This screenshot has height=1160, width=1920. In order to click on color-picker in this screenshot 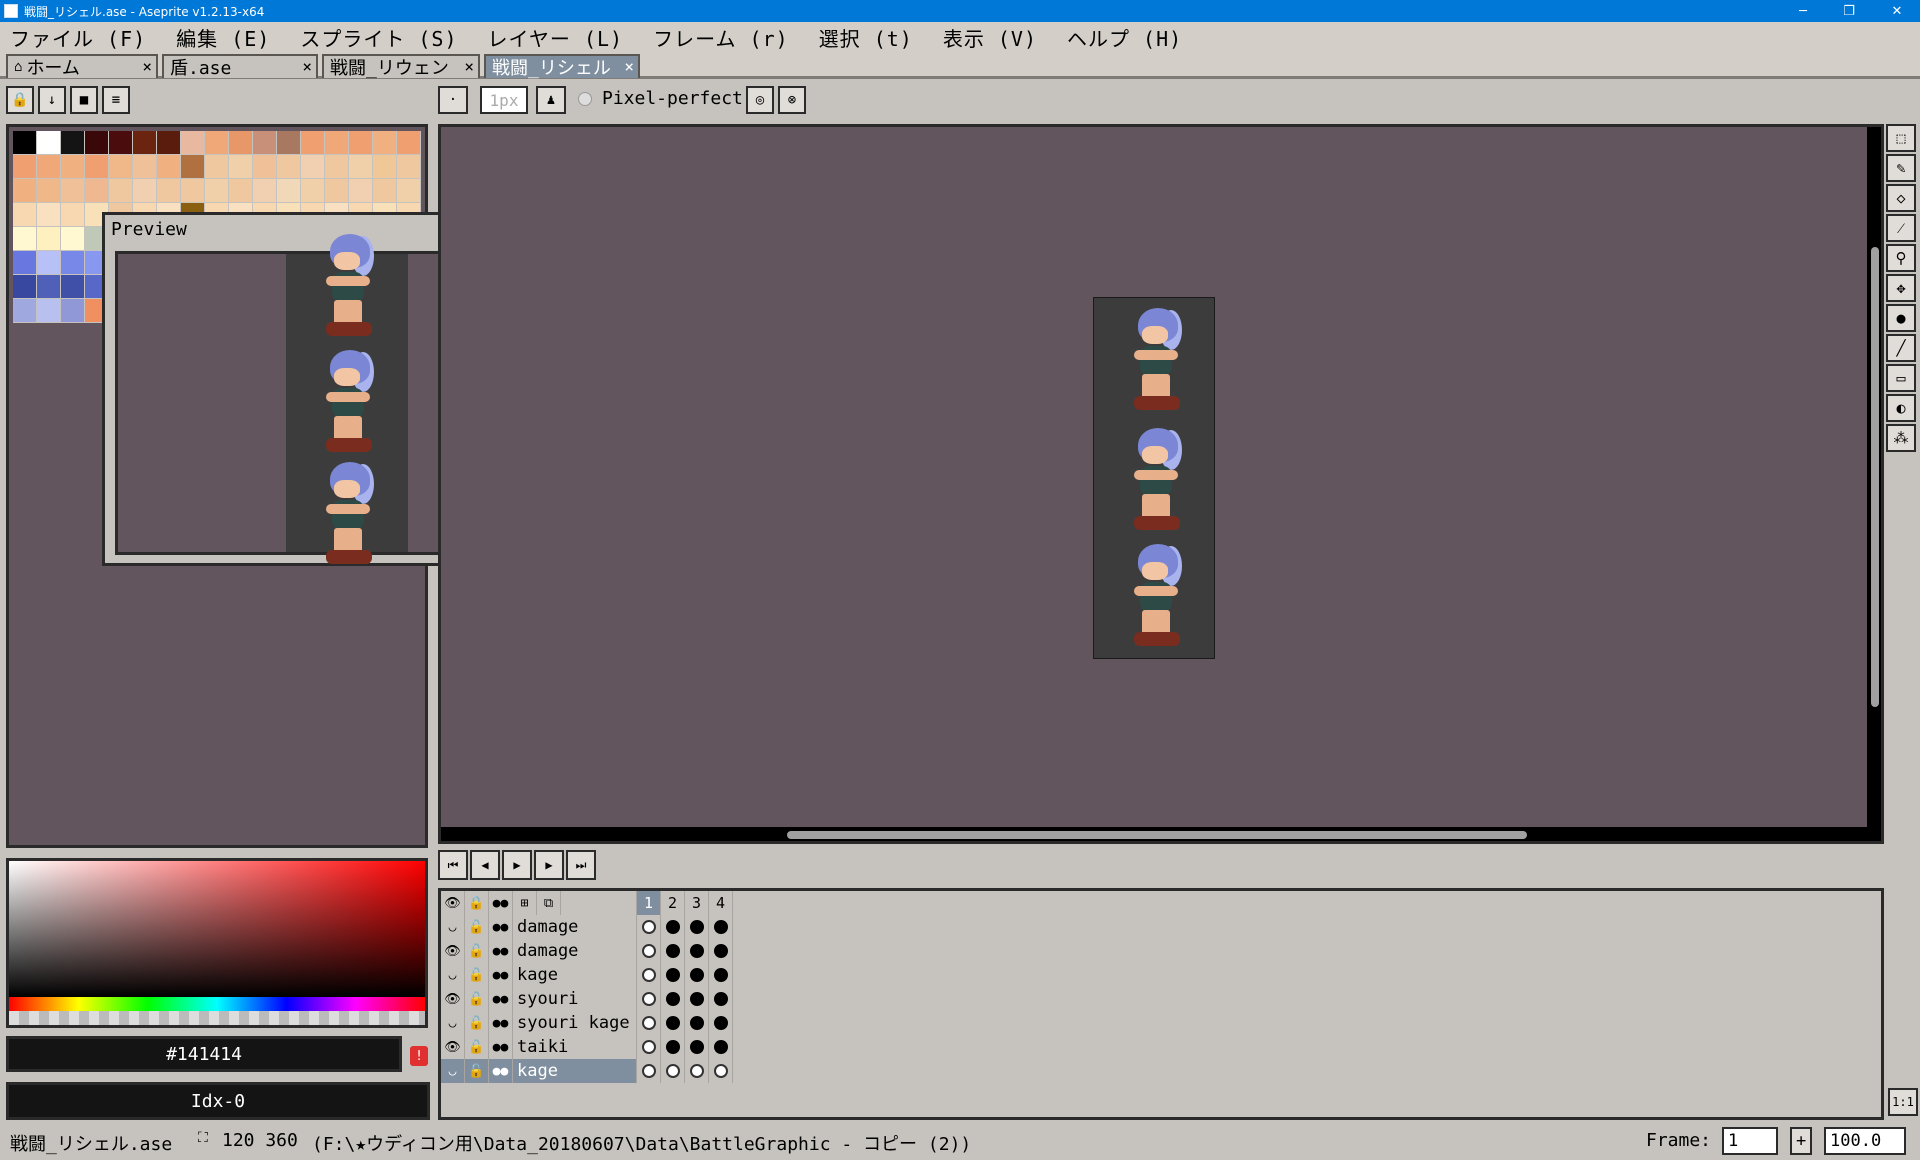, I will do `click(217, 943)`.